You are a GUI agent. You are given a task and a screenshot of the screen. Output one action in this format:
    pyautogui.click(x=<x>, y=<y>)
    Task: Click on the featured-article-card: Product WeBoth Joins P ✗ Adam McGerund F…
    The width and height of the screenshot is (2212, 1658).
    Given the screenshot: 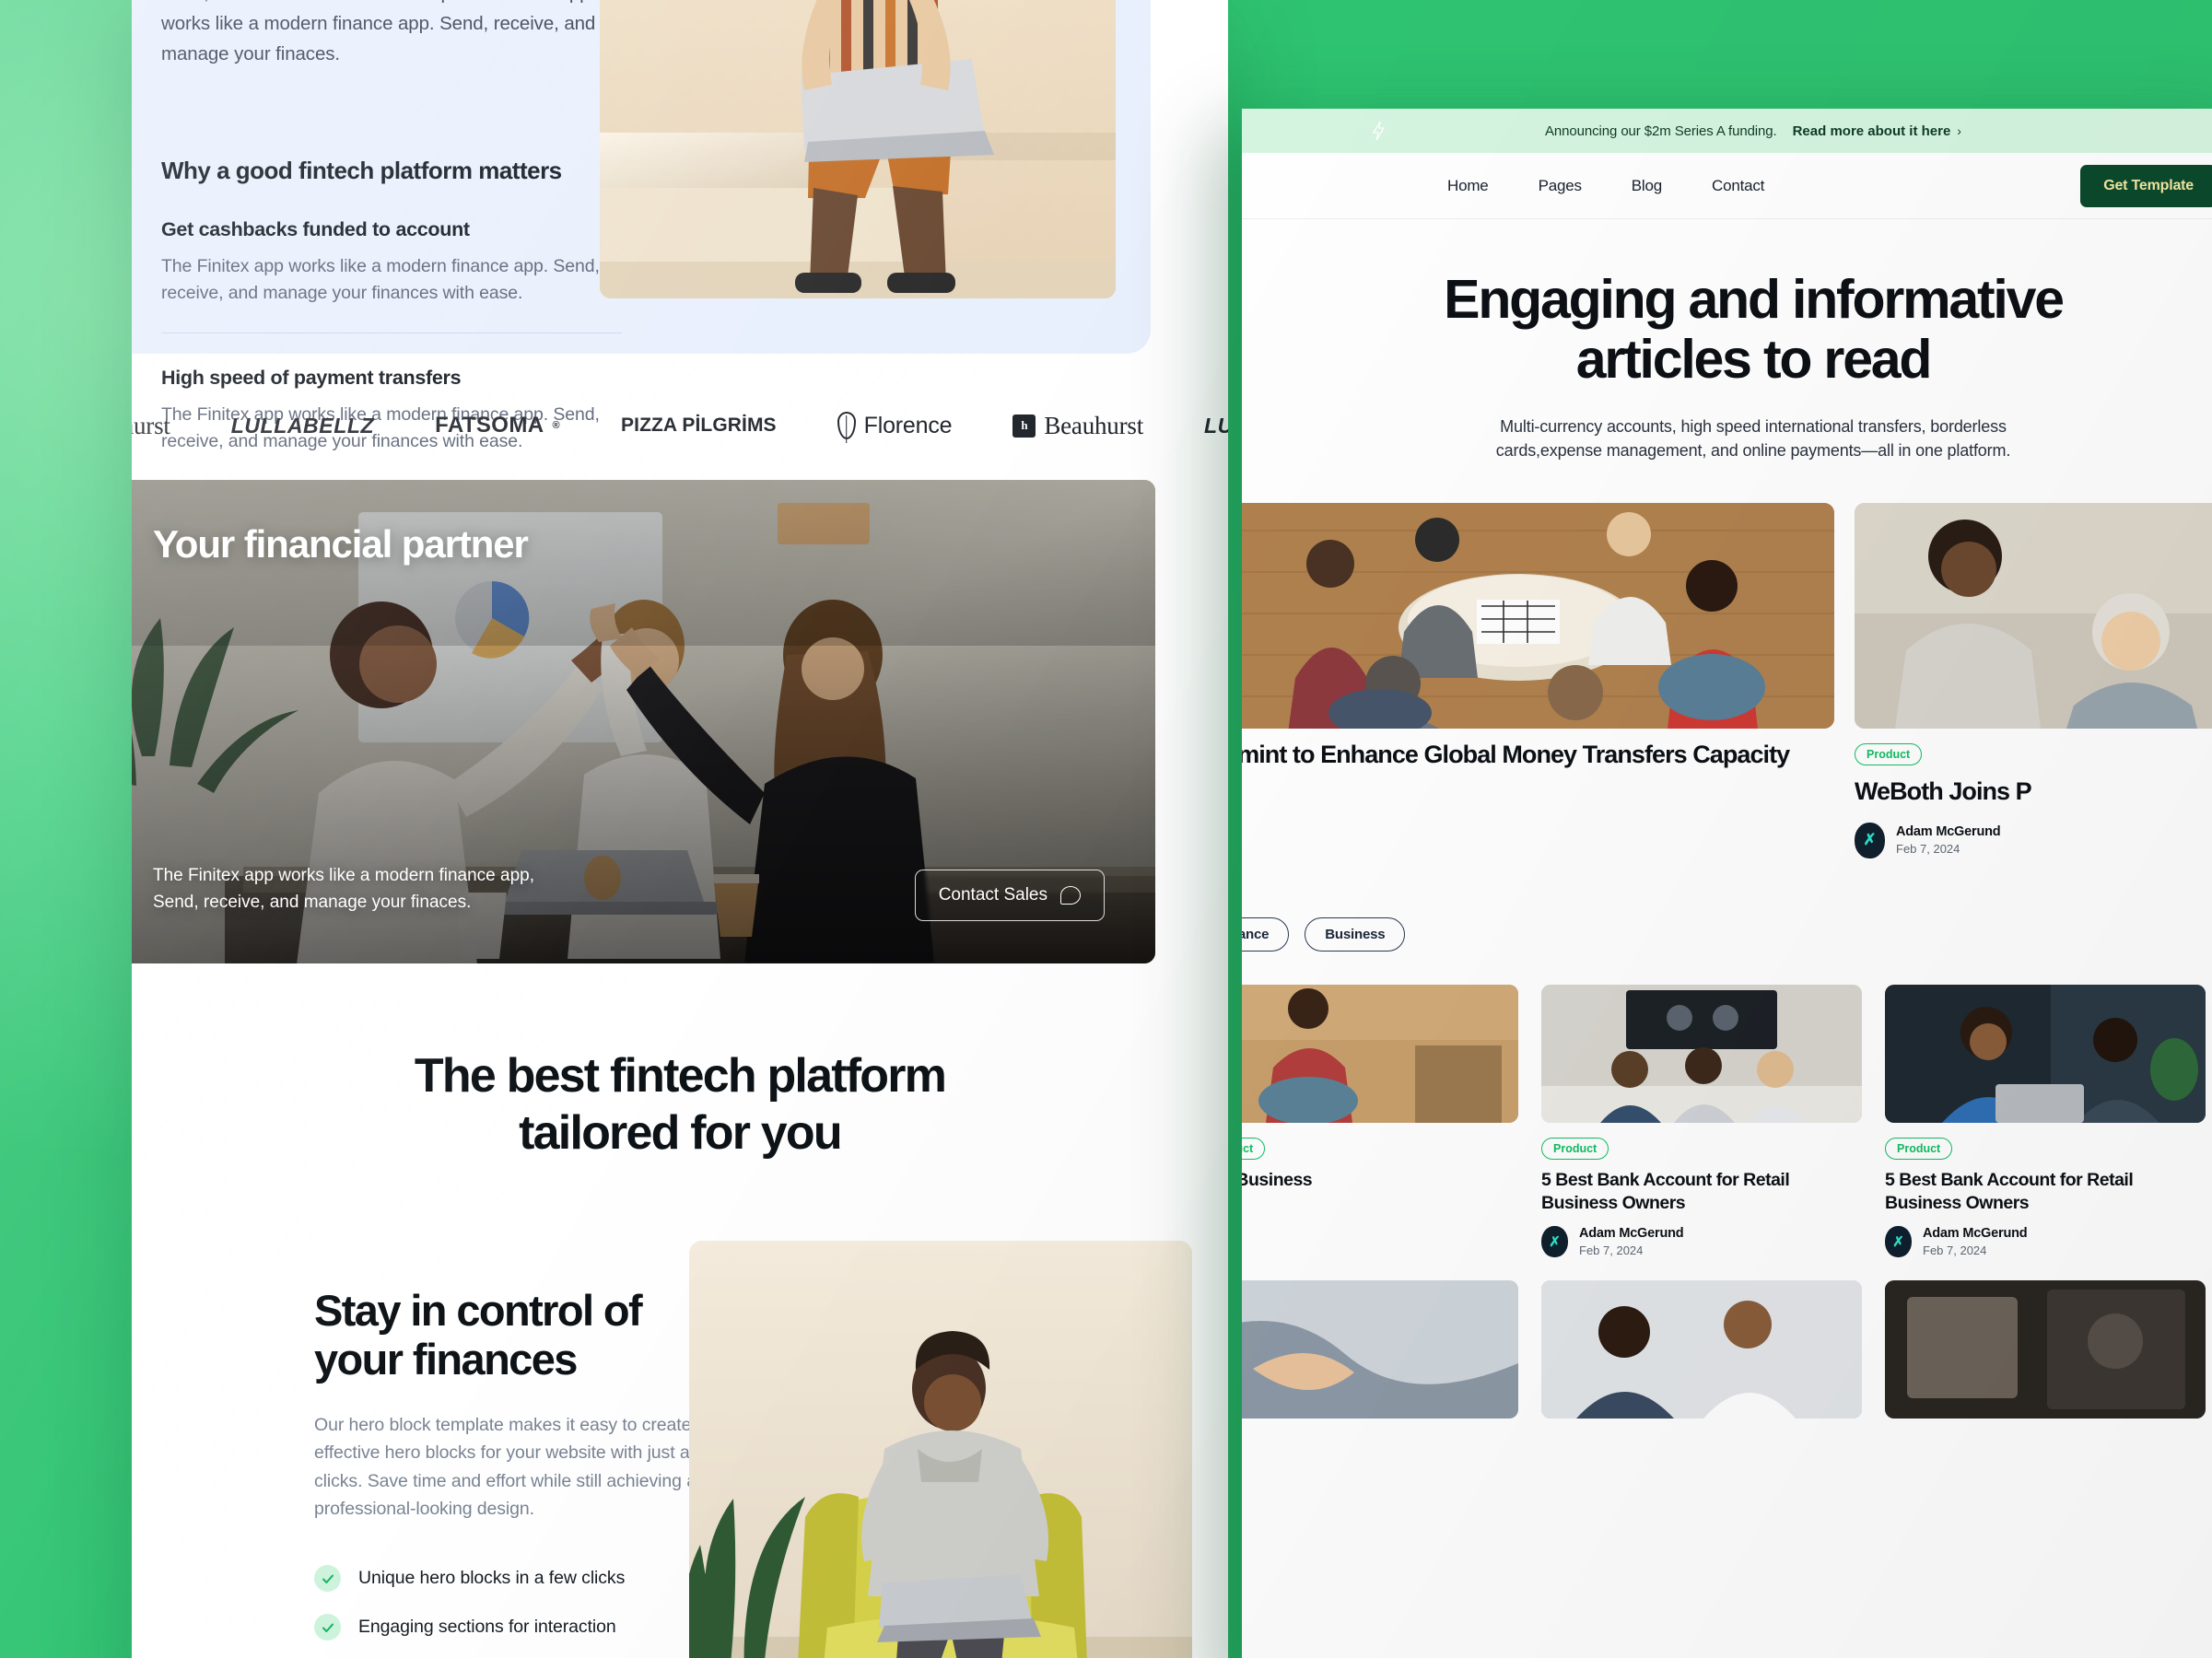 What is the action you would take?
    pyautogui.click(x=2034, y=680)
    